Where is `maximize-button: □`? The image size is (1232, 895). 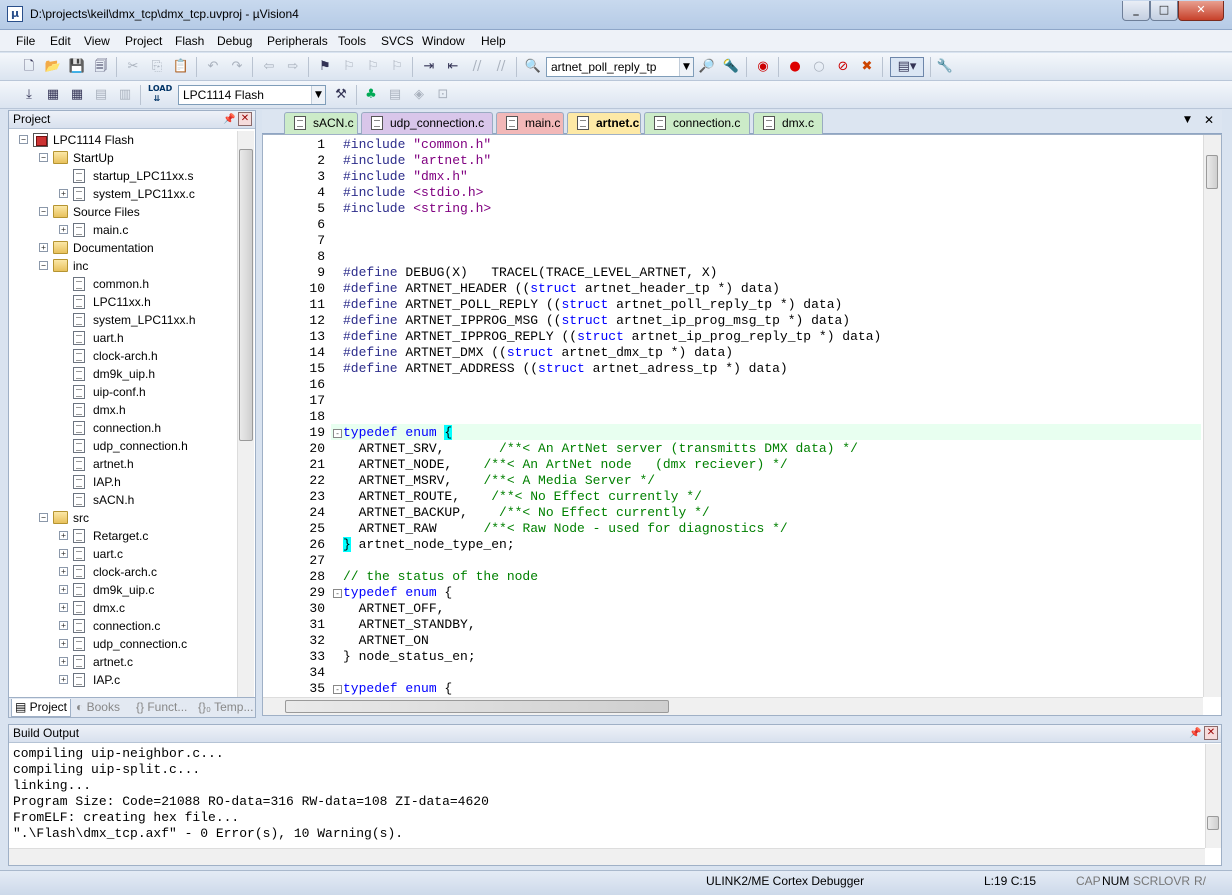 maximize-button: □ is located at coordinates (1164, 11).